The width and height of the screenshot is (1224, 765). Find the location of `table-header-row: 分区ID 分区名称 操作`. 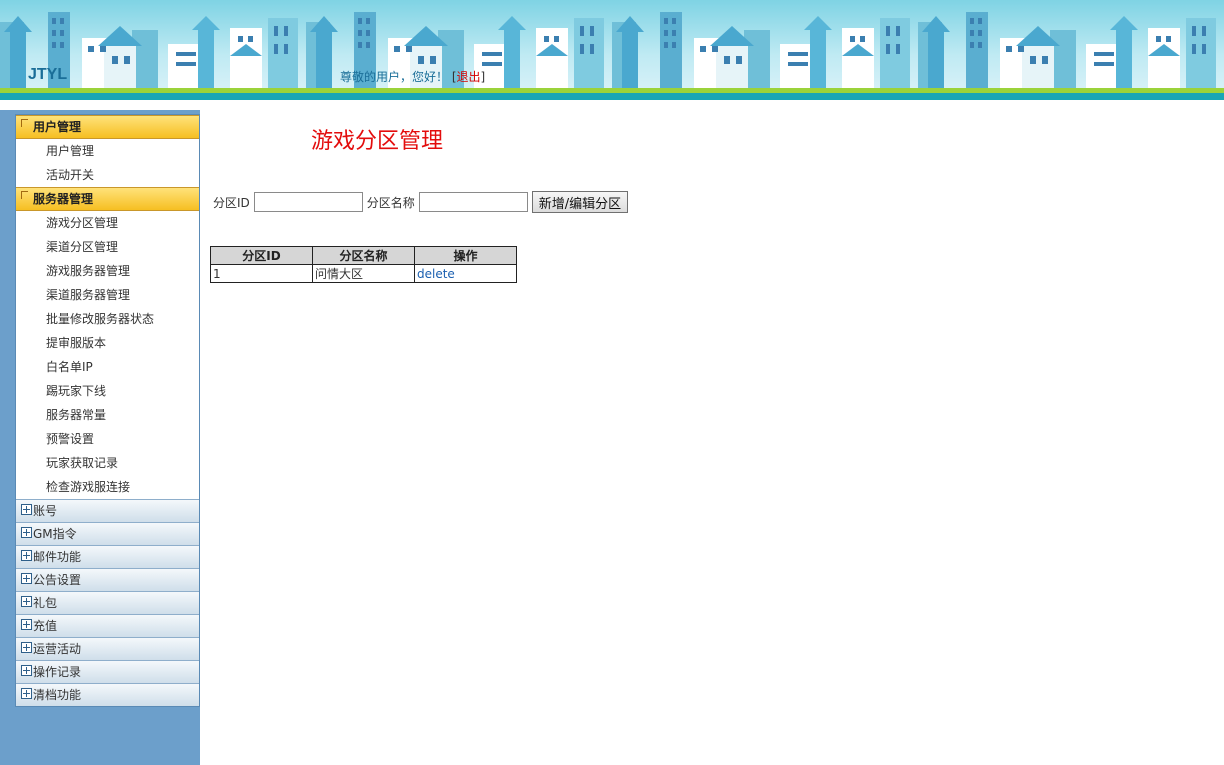

table-header-row: 分区ID 分区名称 操作 is located at coordinates (363, 255).